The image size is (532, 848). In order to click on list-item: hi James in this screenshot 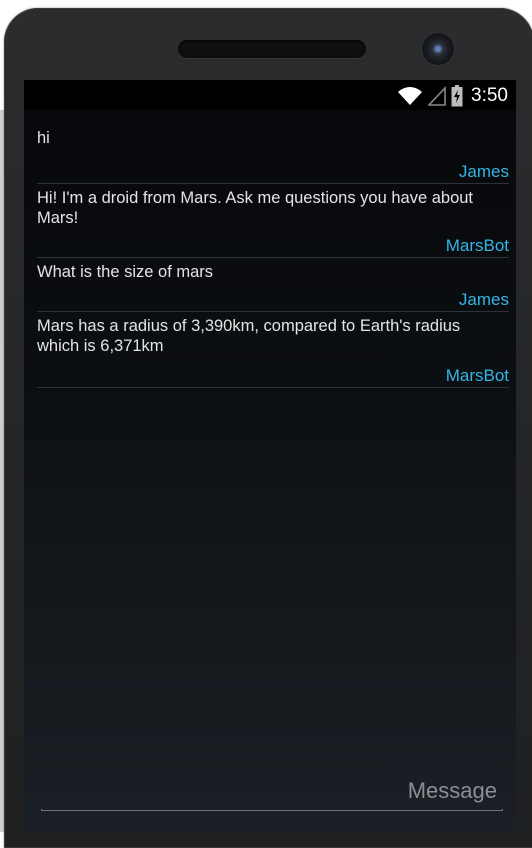, I will do `click(273, 152)`.